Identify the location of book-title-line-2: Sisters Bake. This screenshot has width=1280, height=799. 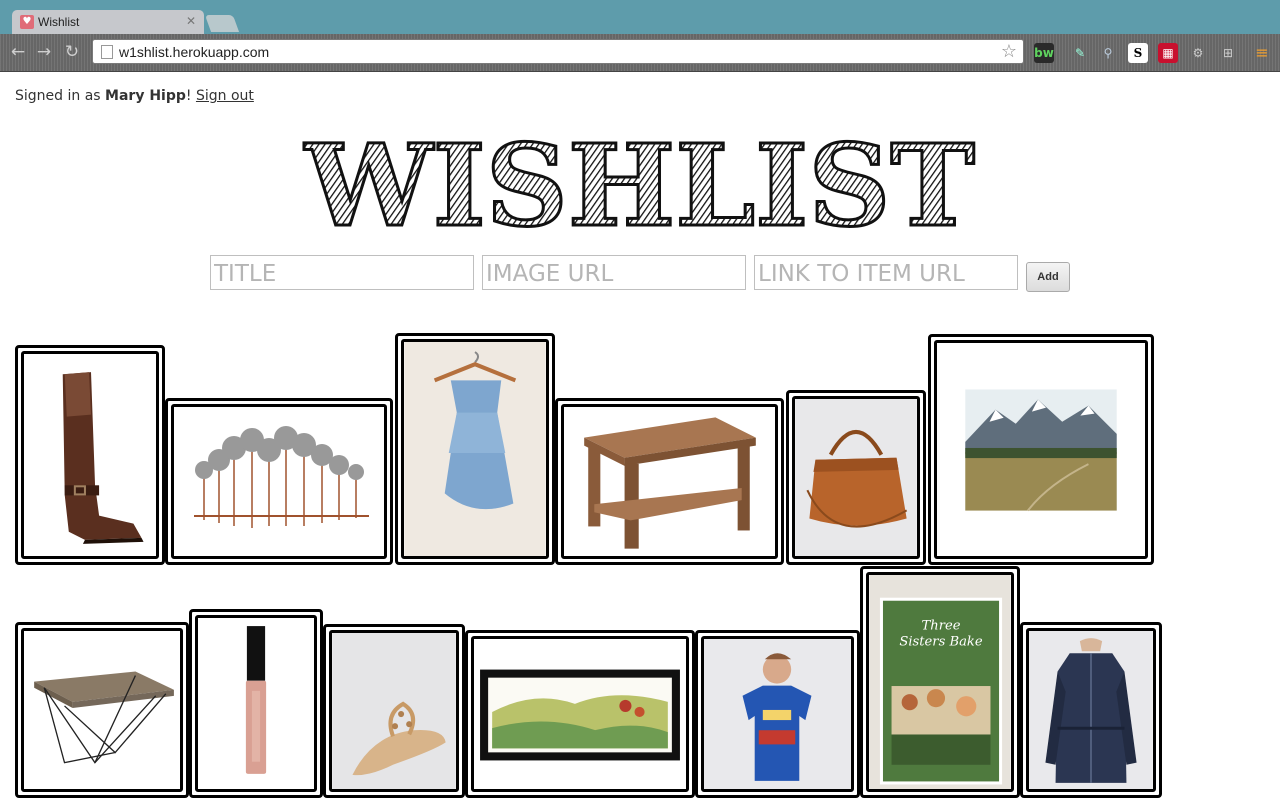
(940, 642).